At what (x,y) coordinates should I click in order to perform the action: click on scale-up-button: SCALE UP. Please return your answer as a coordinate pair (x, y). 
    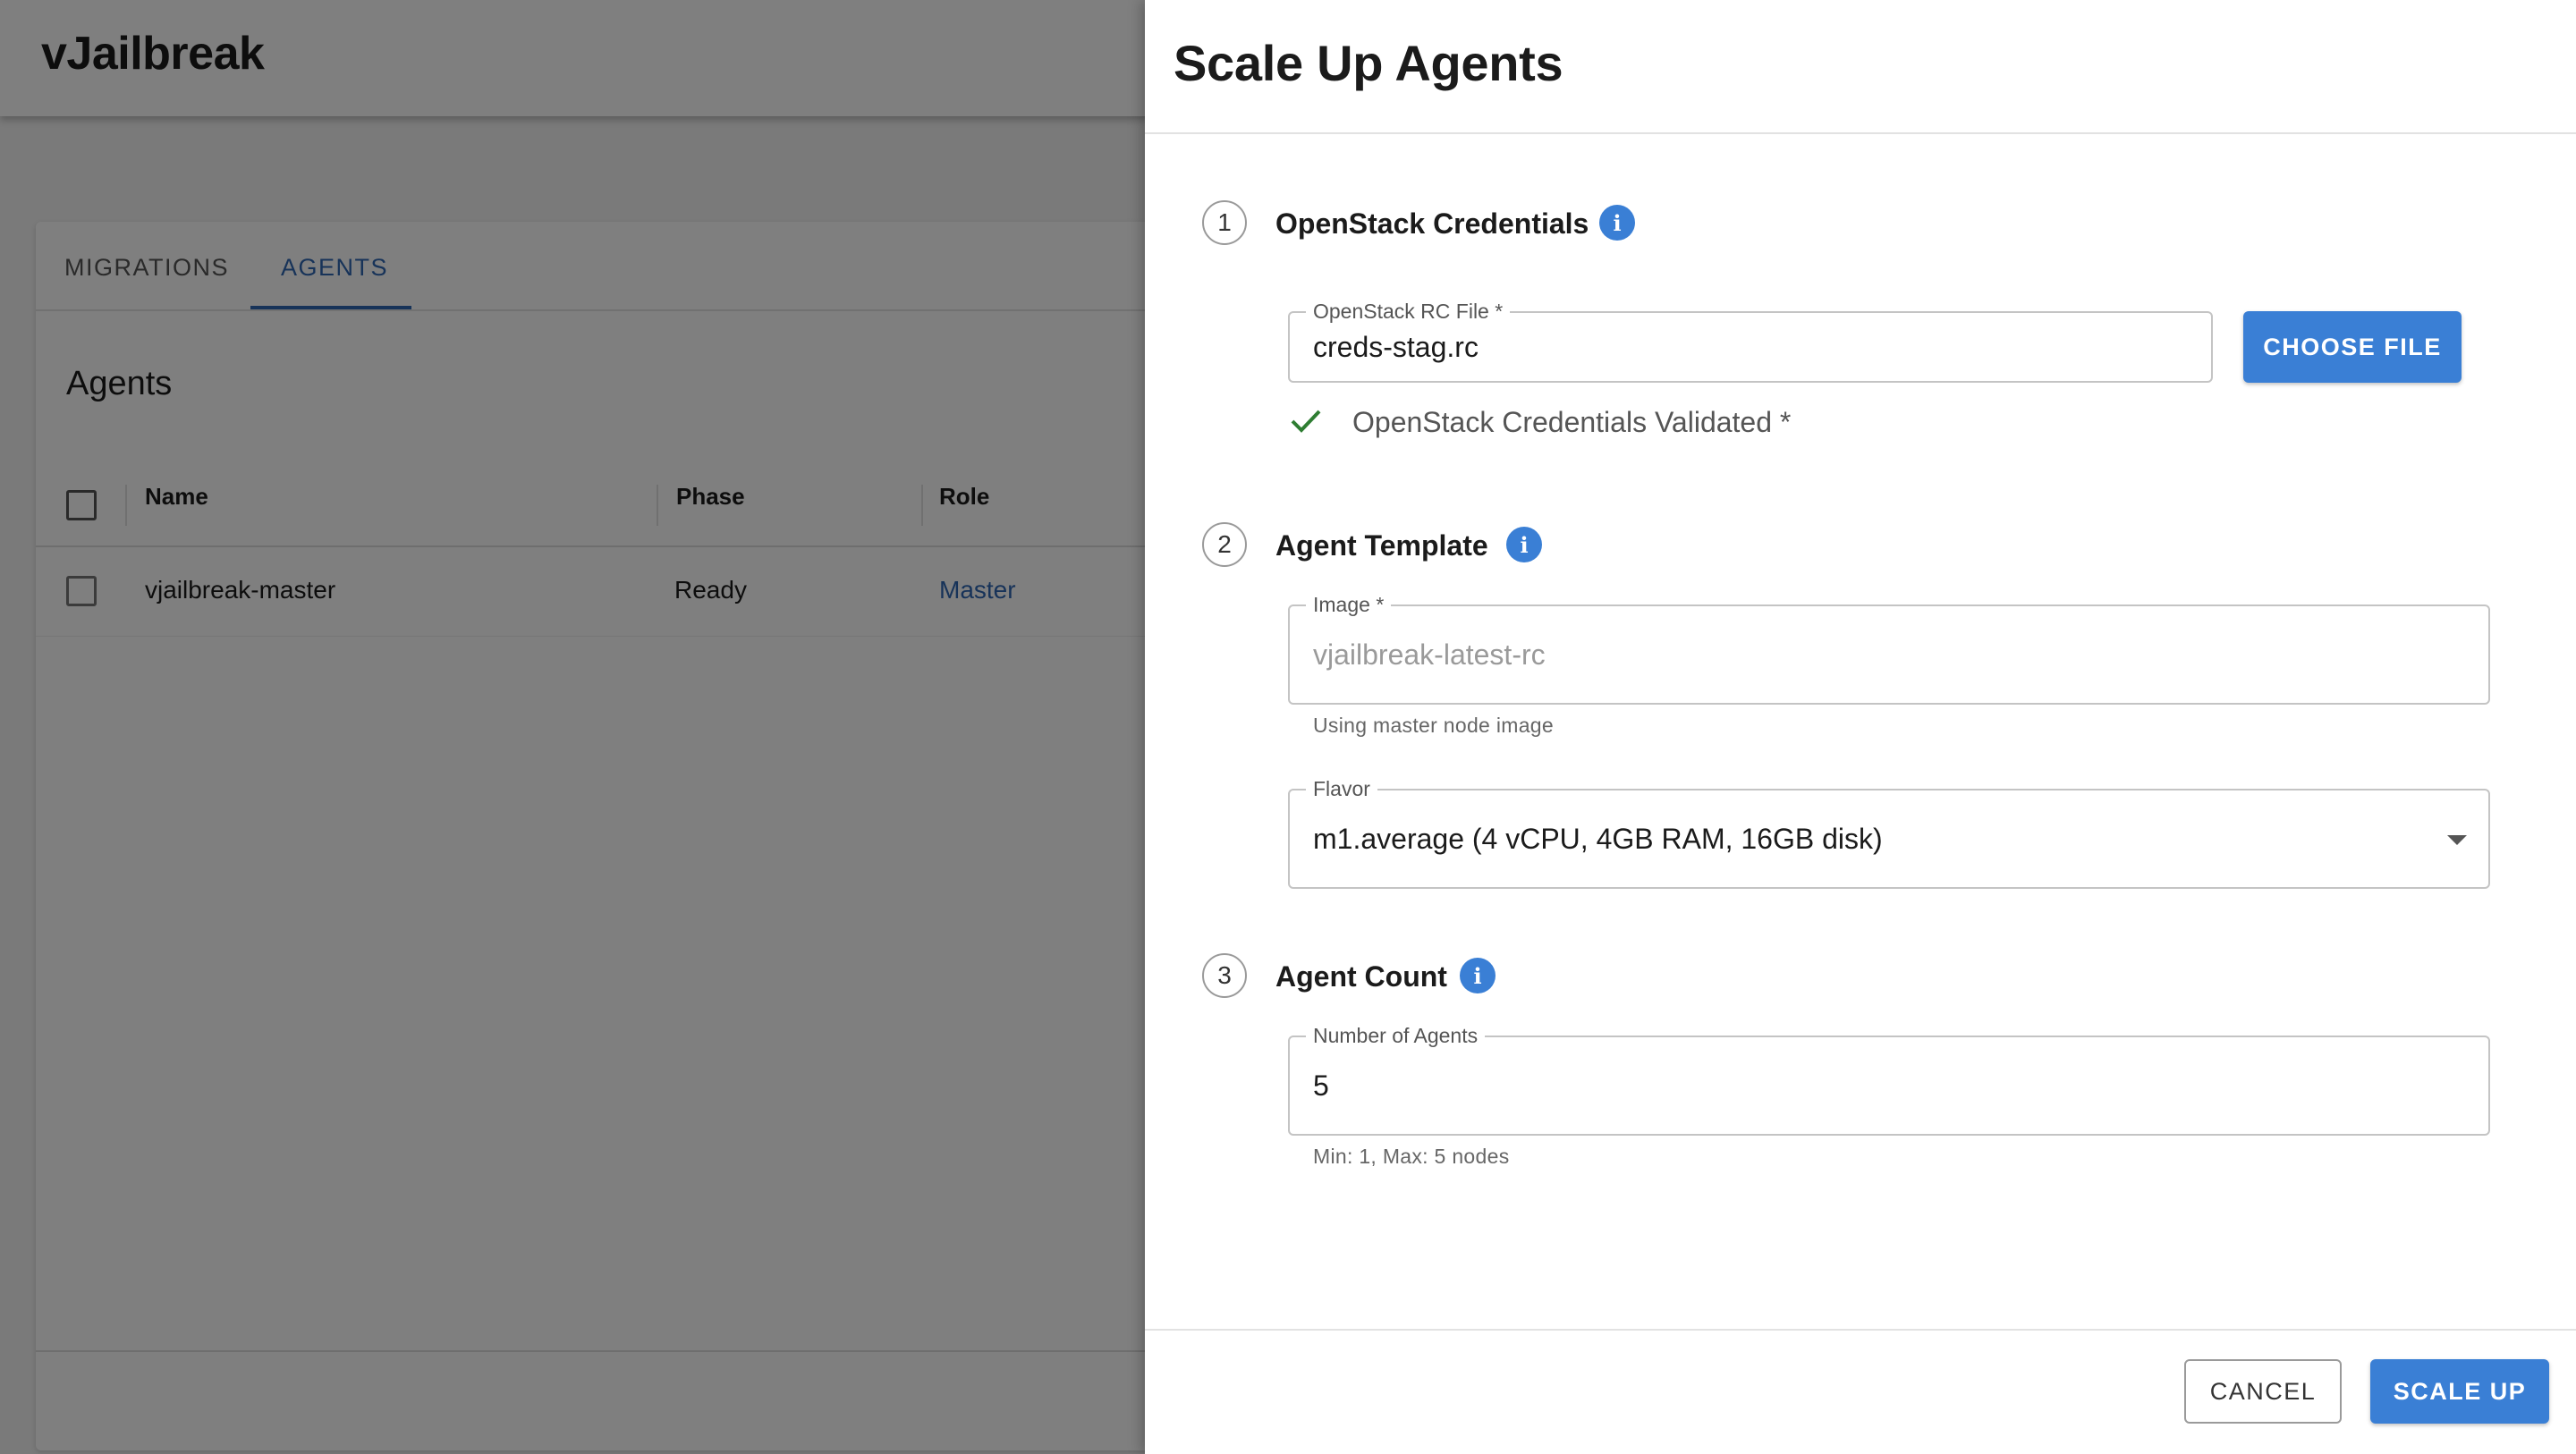
    Looking at the image, I should click on (2459, 1392).